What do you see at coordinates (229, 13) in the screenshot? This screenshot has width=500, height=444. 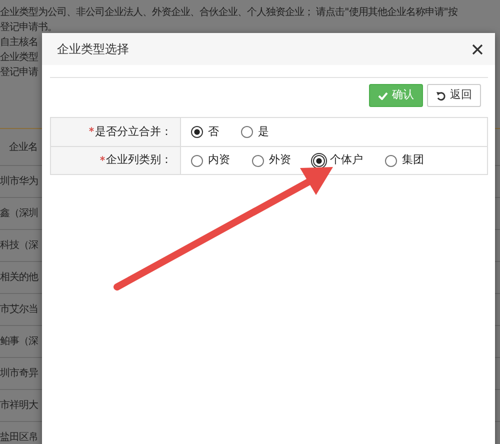 I see `notice-text: 企业类型为公司、非公司企业法人、外资企业、合伙企业、个人独资企业； 请点击"使用其他企业名称申请"按` at bounding box center [229, 13].